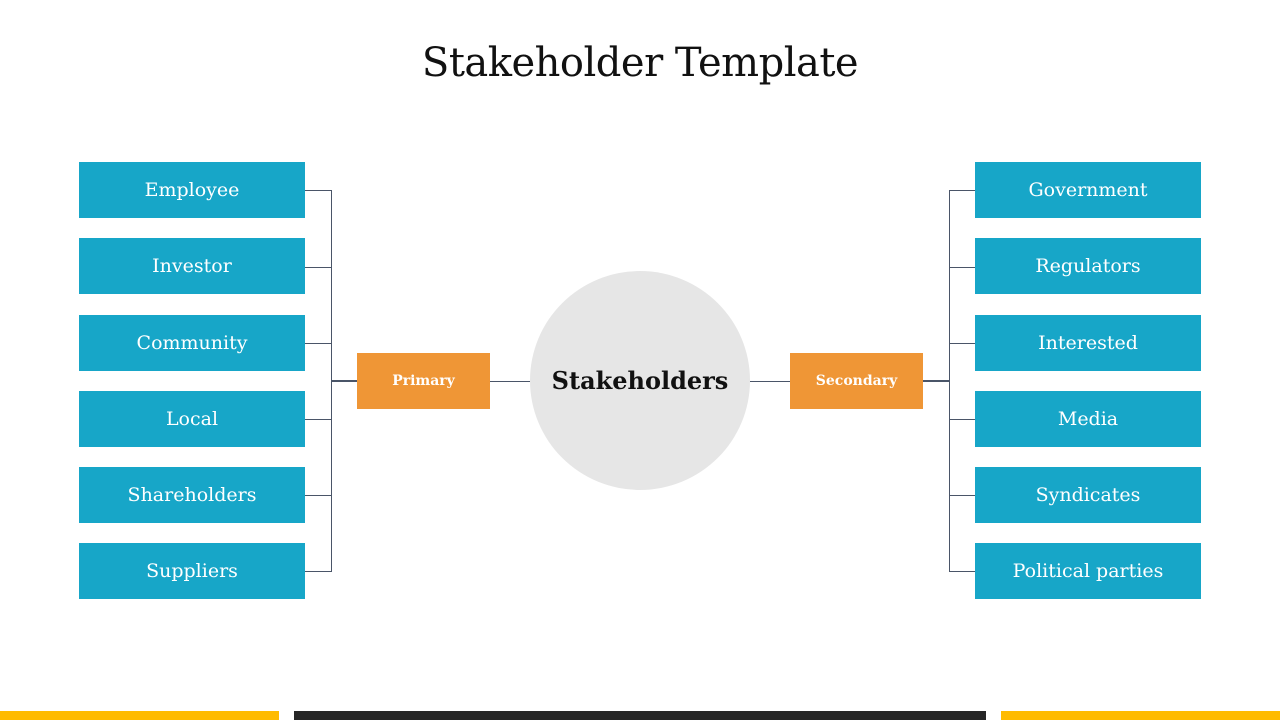 This screenshot has width=1280, height=720. What do you see at coordinates (1088, 266) in the screenshot?
I see `secondary-item: Regulators` at bounding box center [1088, 266].